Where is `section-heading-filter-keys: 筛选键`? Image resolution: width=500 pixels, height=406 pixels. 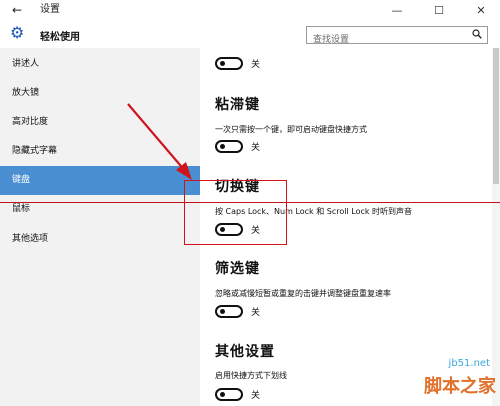 section-heading-filter-keys: 筛选键 is located at coordinates (237, 269).